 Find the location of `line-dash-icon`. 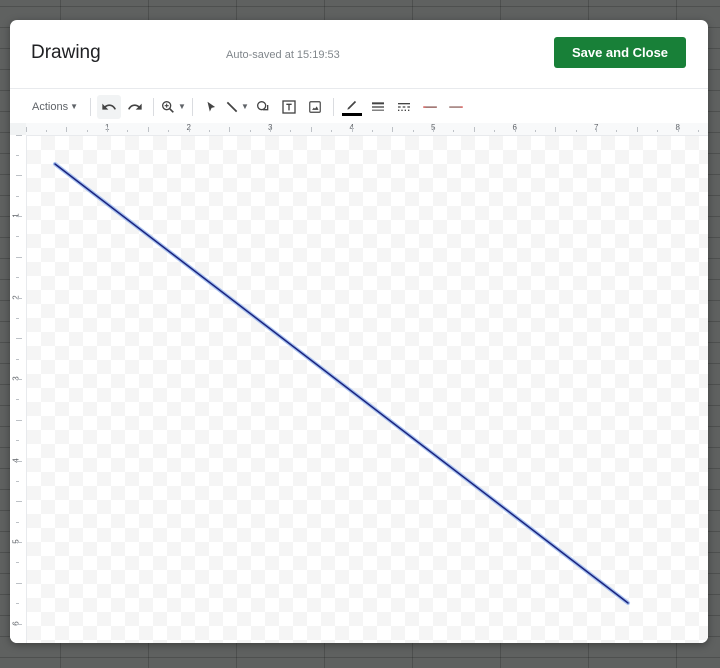

line-dash-icon is located at coordinates (403, 106).